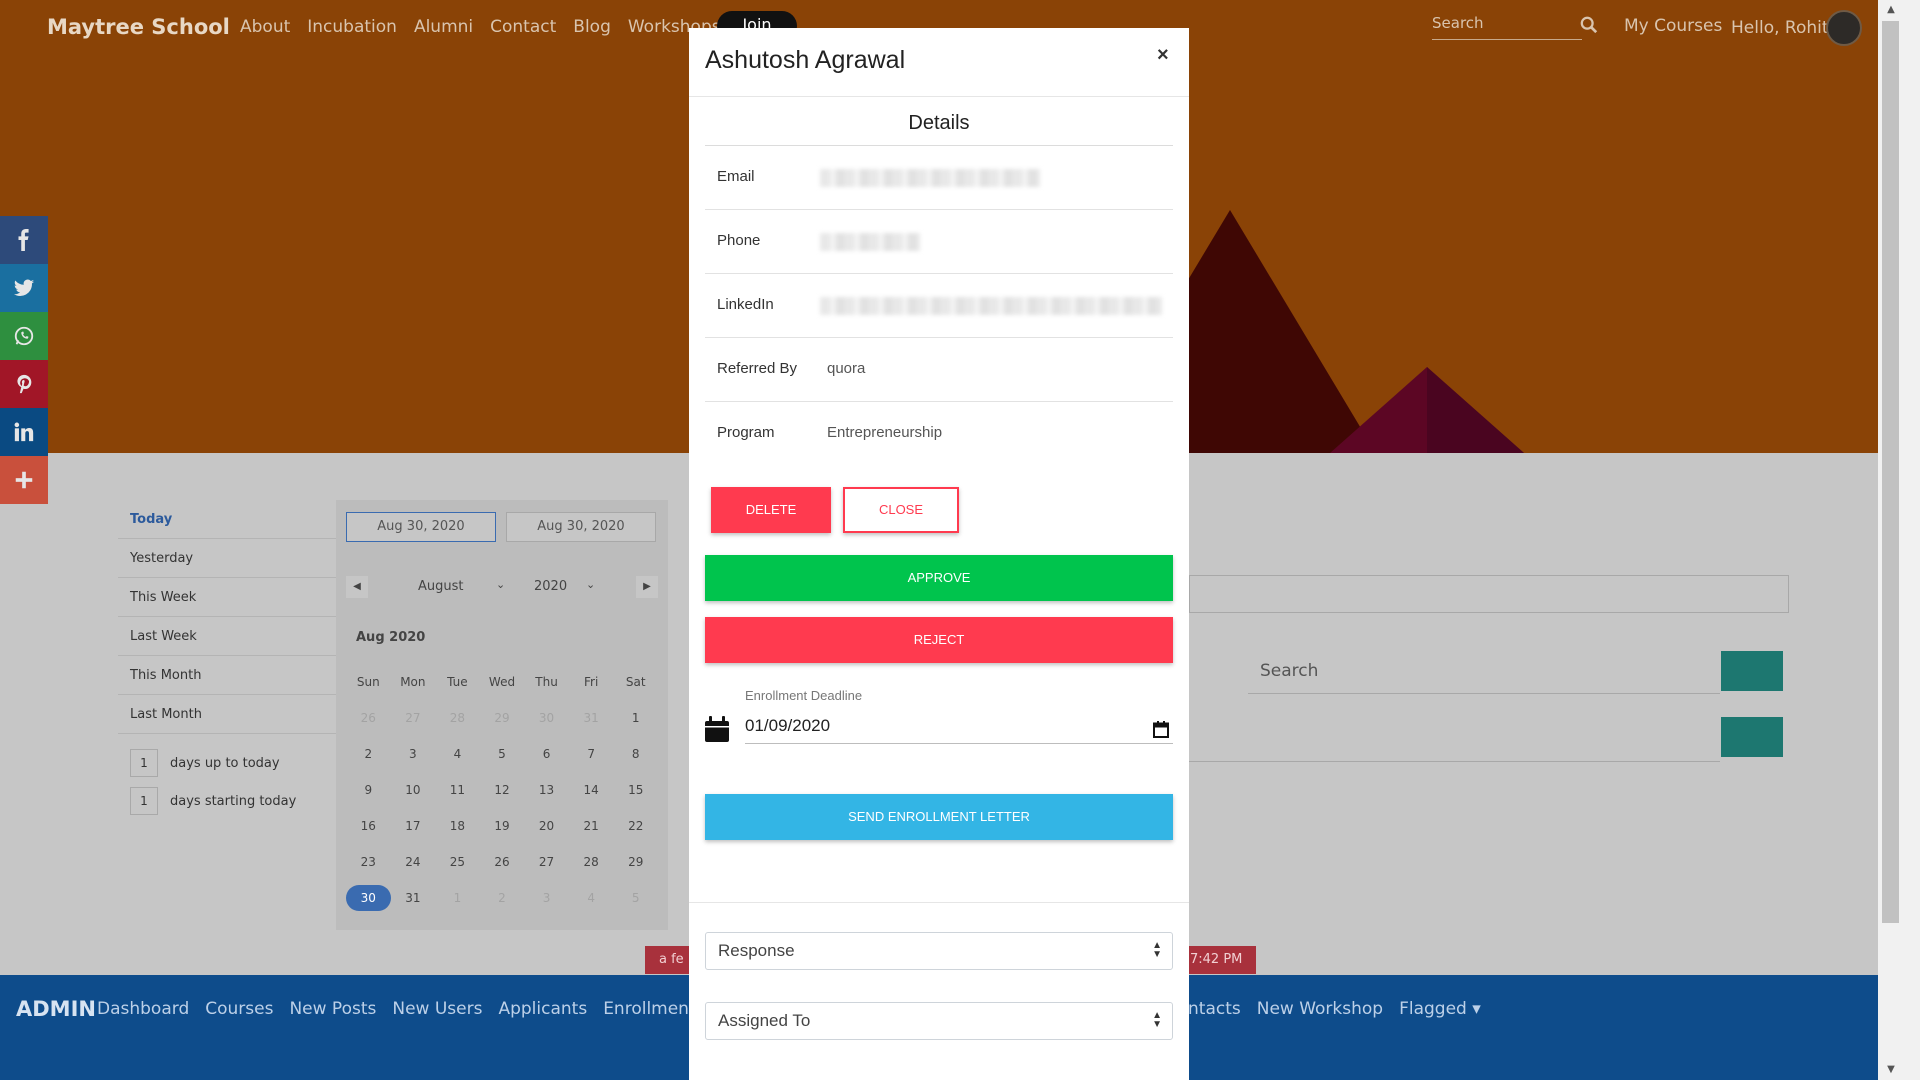 Image resolution: width=1920 pixels, height=1080 pixels. Describe the element at coordinates (939, 242) in the screenshot. I see `detail-row-phone: Phone` at that location.